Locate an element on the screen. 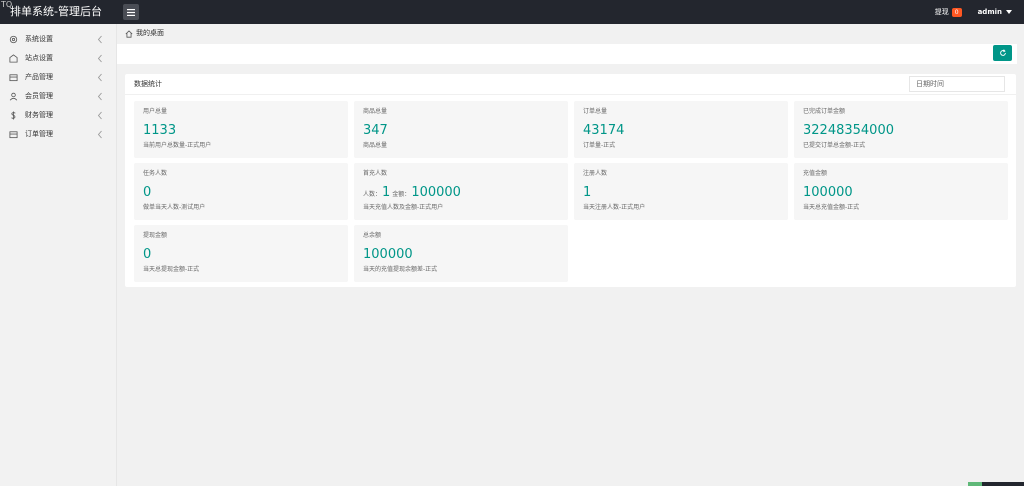 The width and height of the screenshot is (1024, 486). site-icon is located at coordinates (13, 58).